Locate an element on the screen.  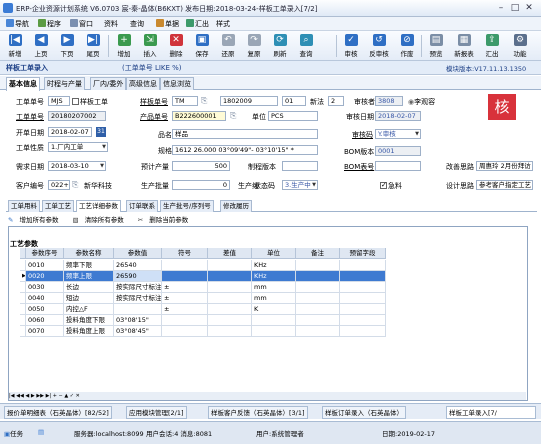
plan-qty-field: 500 is located at coordinates (201, 166).